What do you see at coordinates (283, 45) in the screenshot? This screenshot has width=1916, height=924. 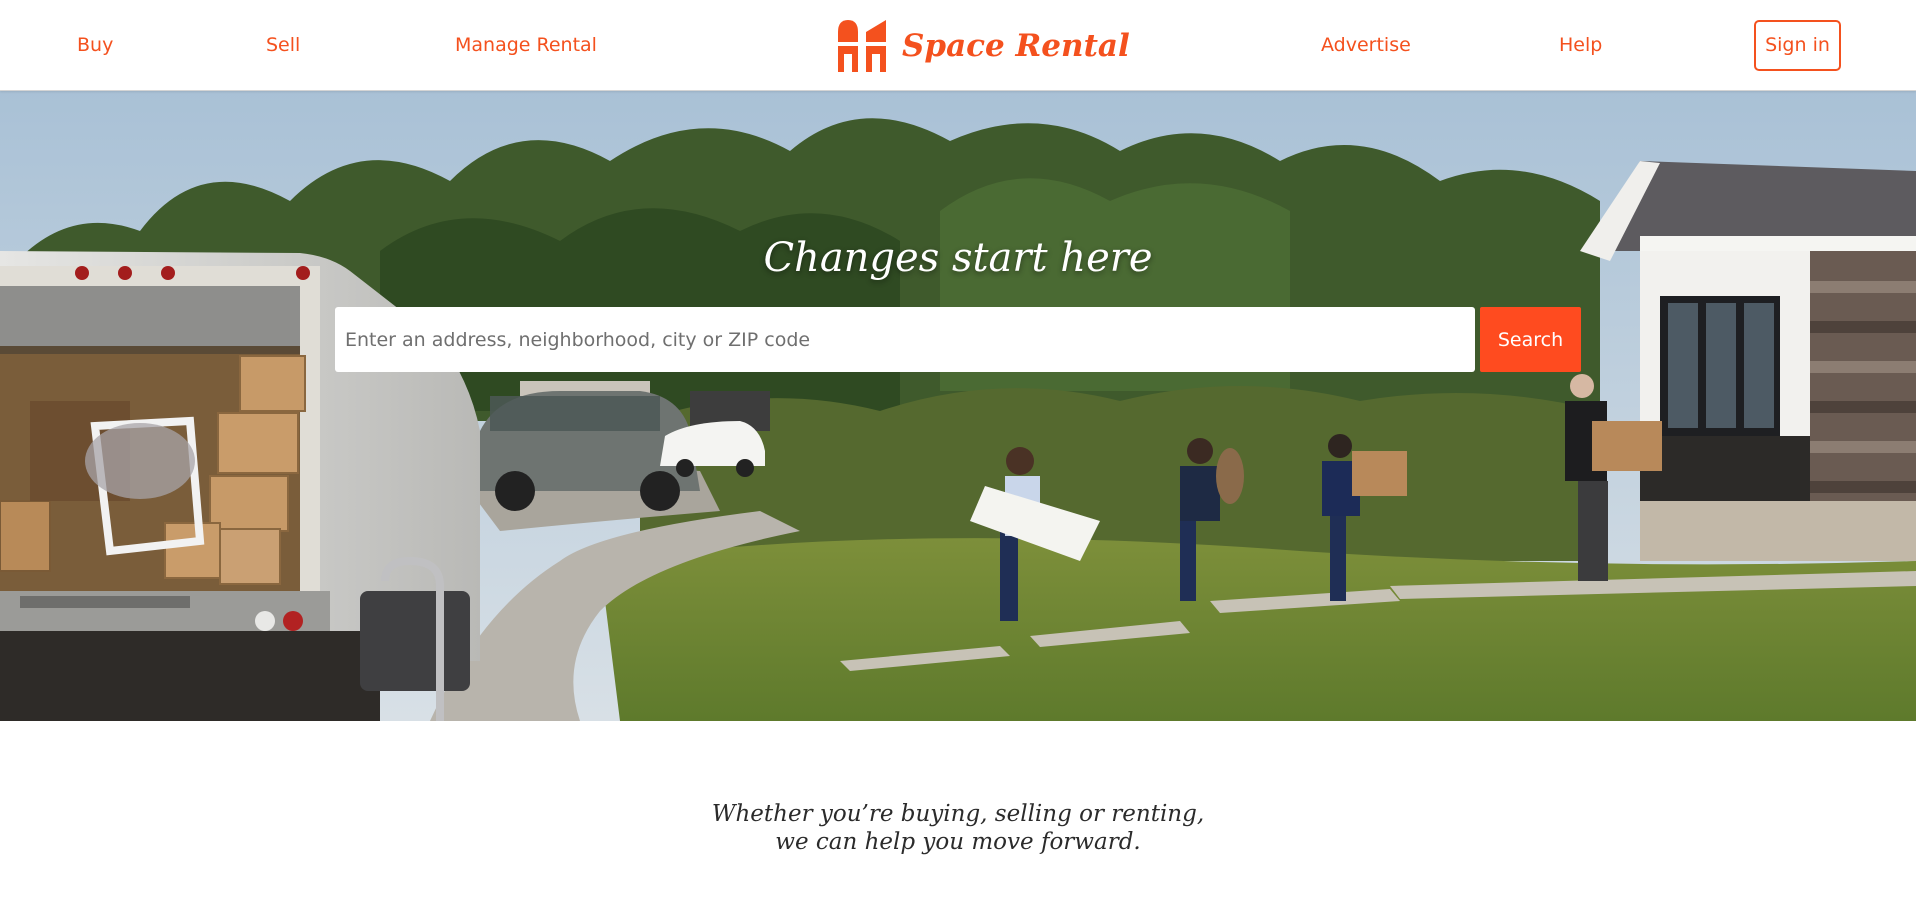 I see `nav-sell-link: Sell` at bounding box center [283, 45].